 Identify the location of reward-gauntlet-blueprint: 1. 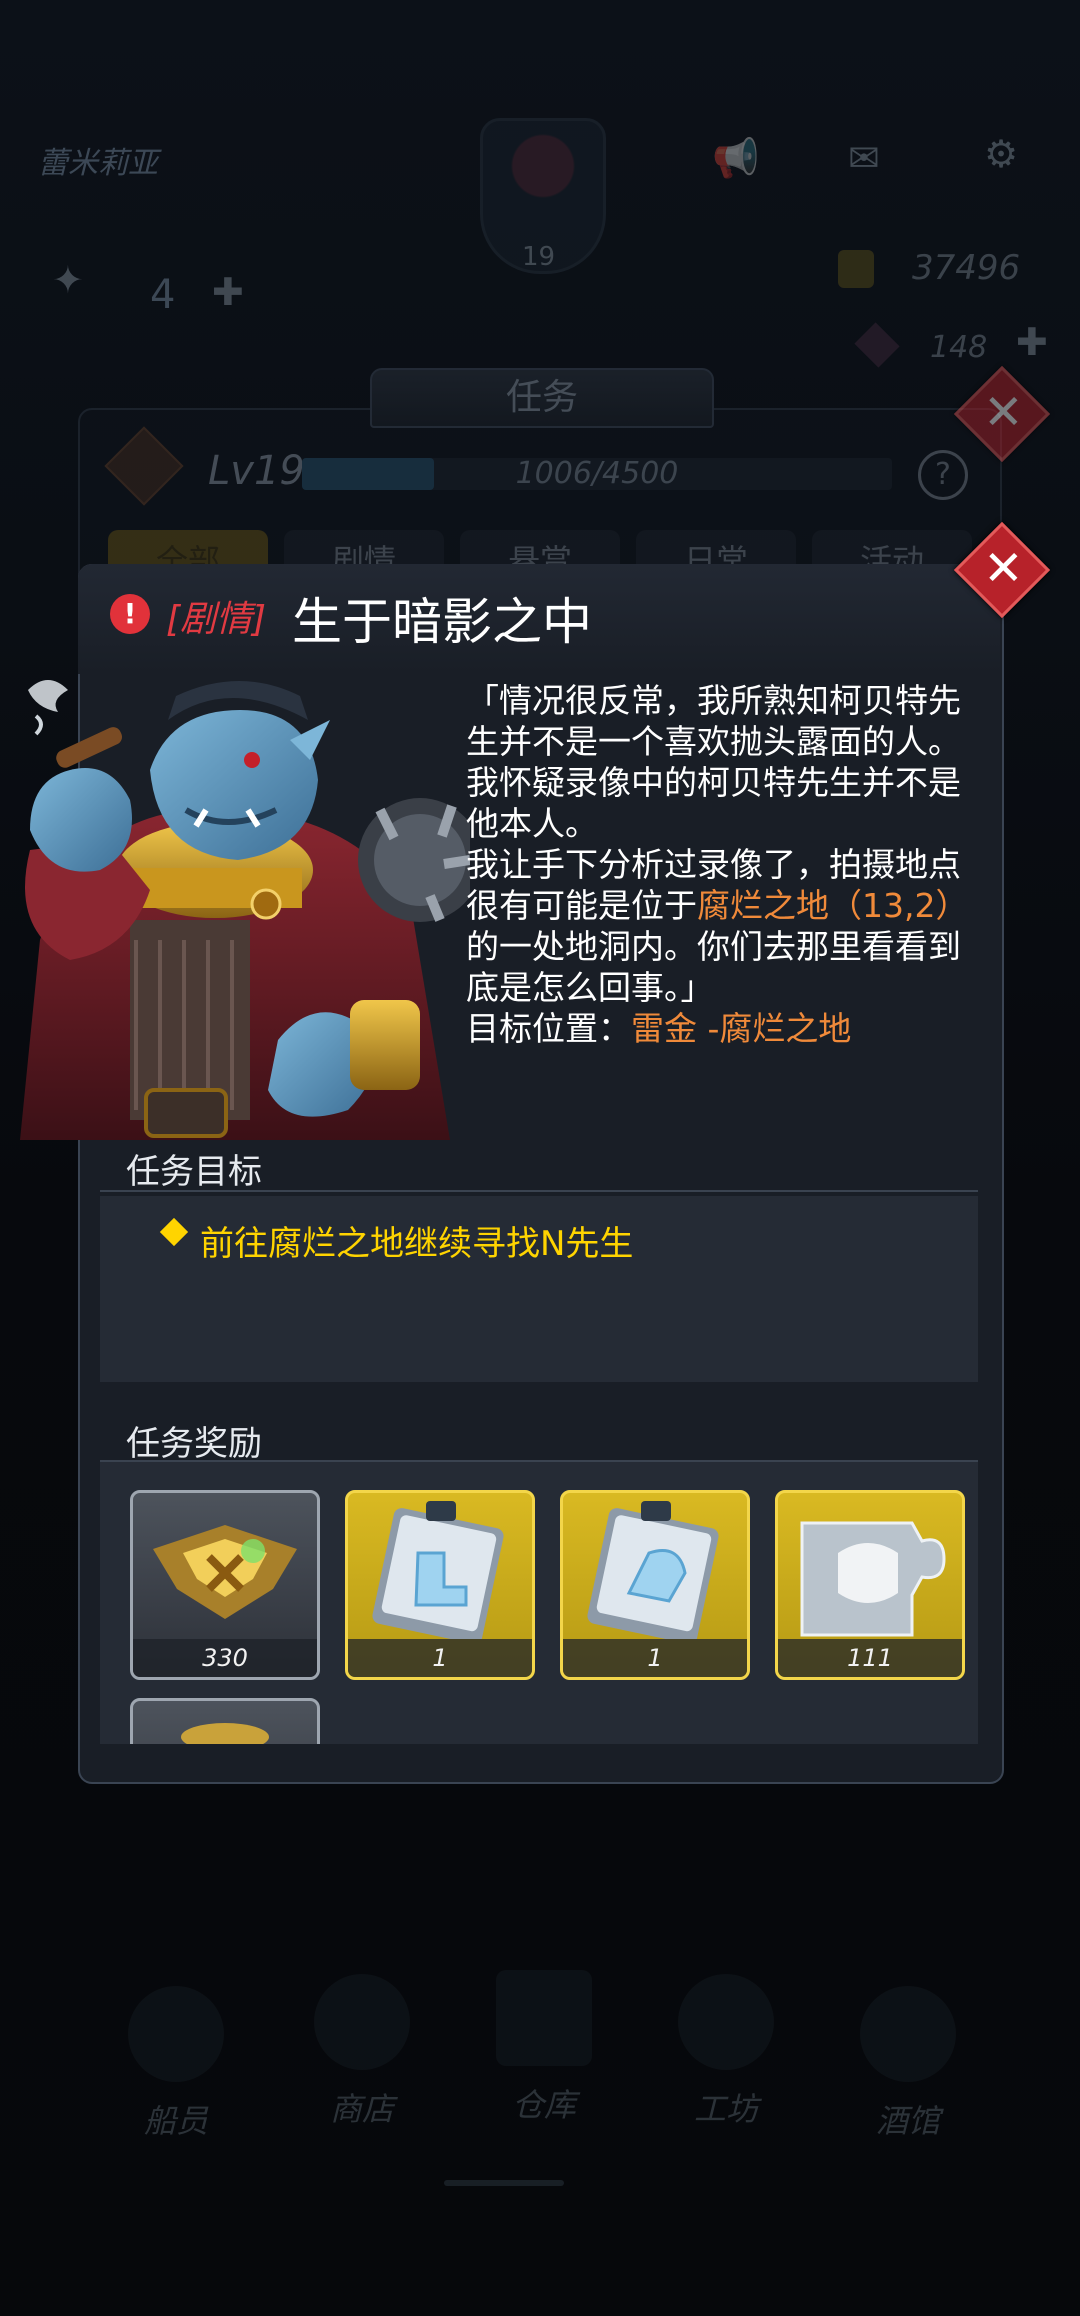
(655, 1585).